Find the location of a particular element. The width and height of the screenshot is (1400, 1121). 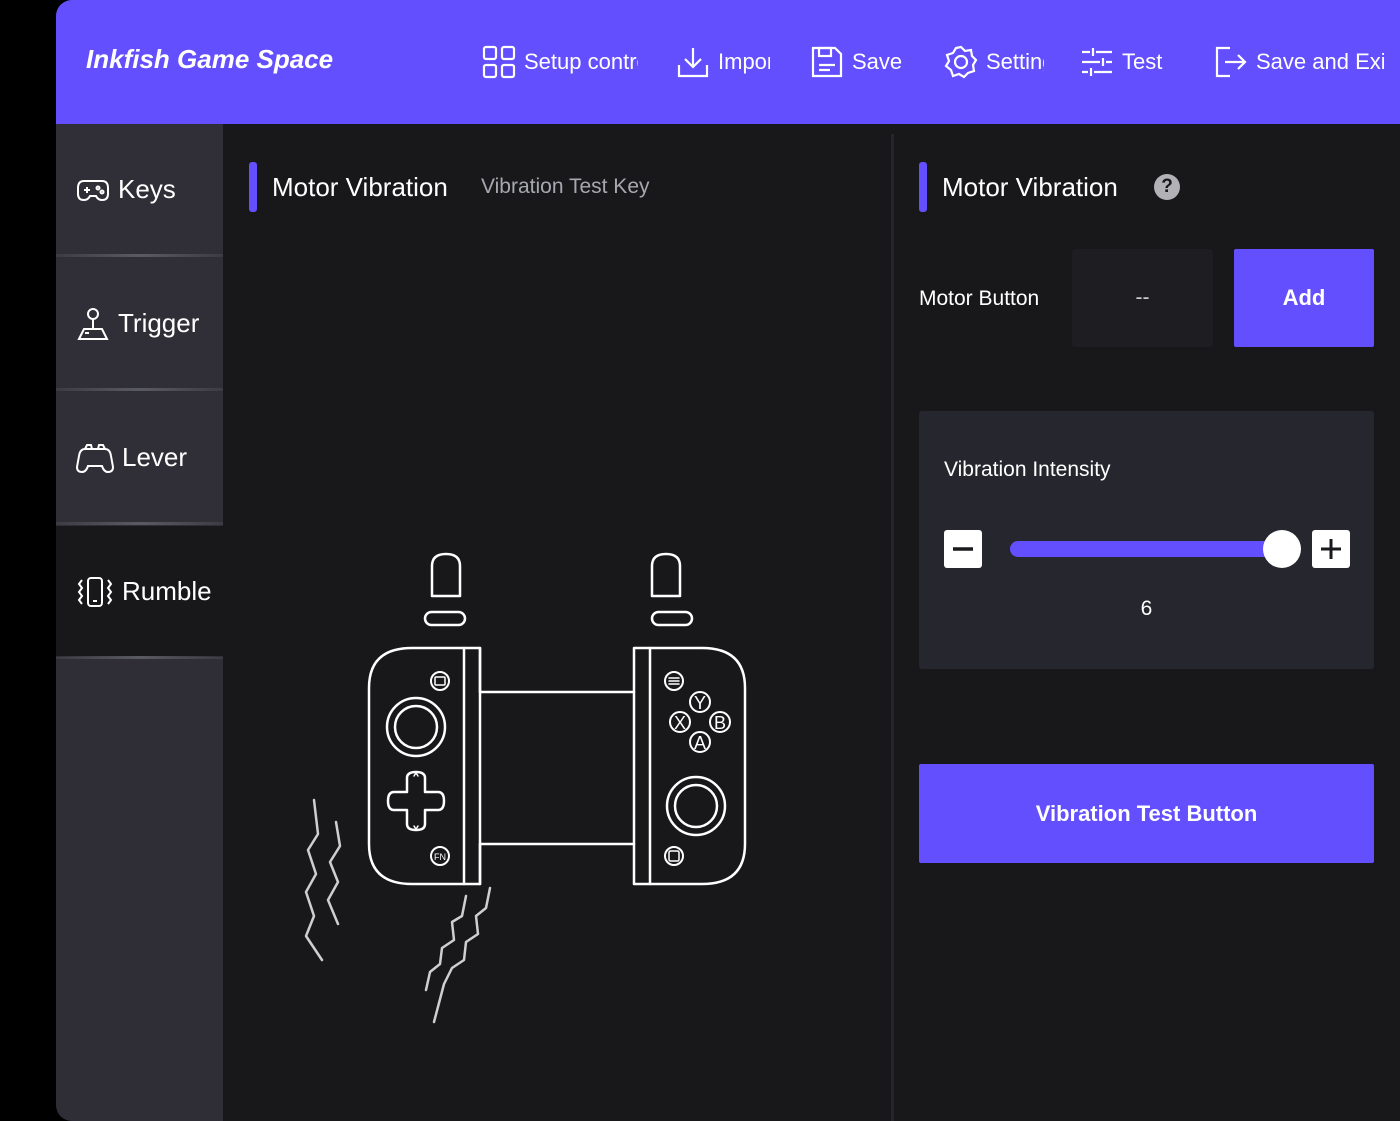

home-button is located at coordinates (674, 856).